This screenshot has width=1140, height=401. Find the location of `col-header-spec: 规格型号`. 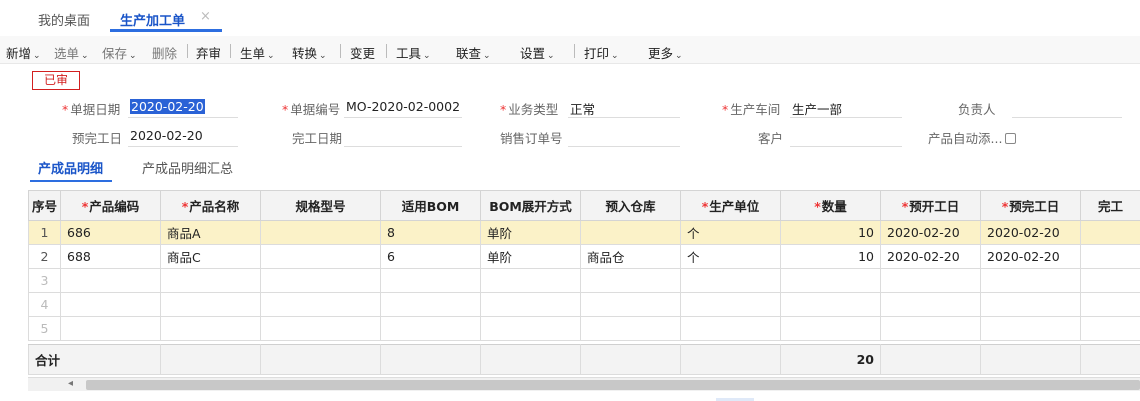

col-header-spec: 规格型号 is located at coordinates (320, 205).